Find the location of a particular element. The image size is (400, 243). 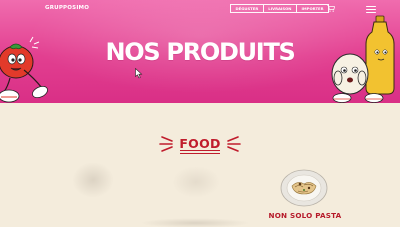

nav-deguster: DÉGUSTER is located at coordinates (247, 8).